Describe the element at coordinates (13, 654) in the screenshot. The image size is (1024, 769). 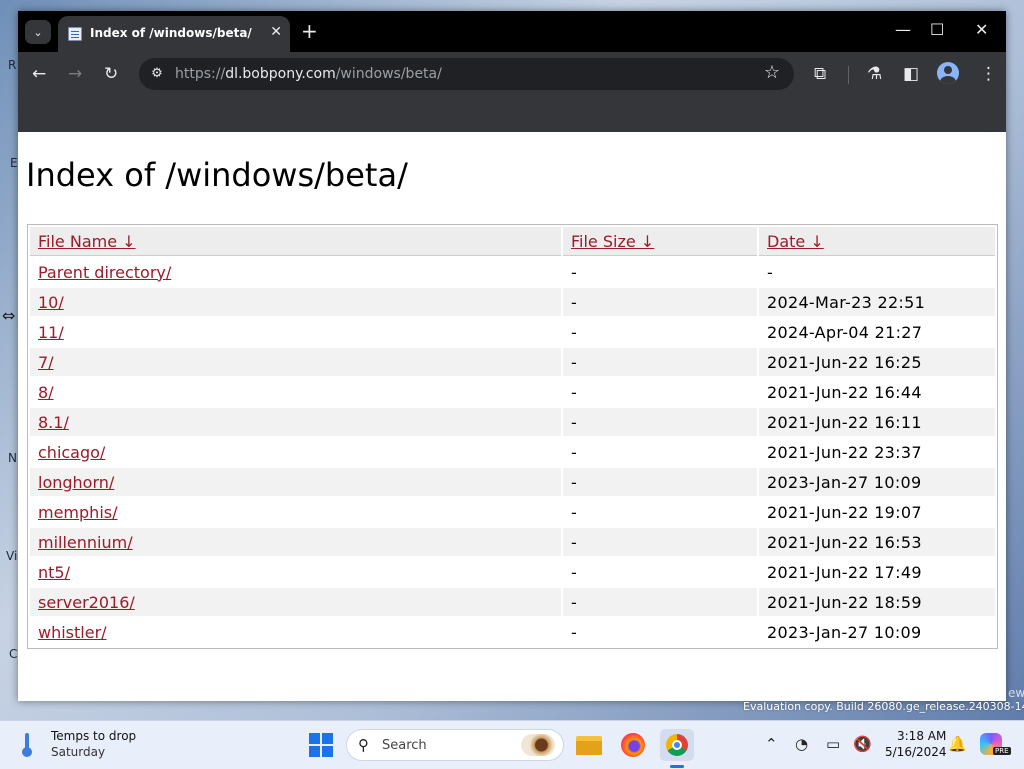
I see `desktop-icon-label-fragment: C` at that location.